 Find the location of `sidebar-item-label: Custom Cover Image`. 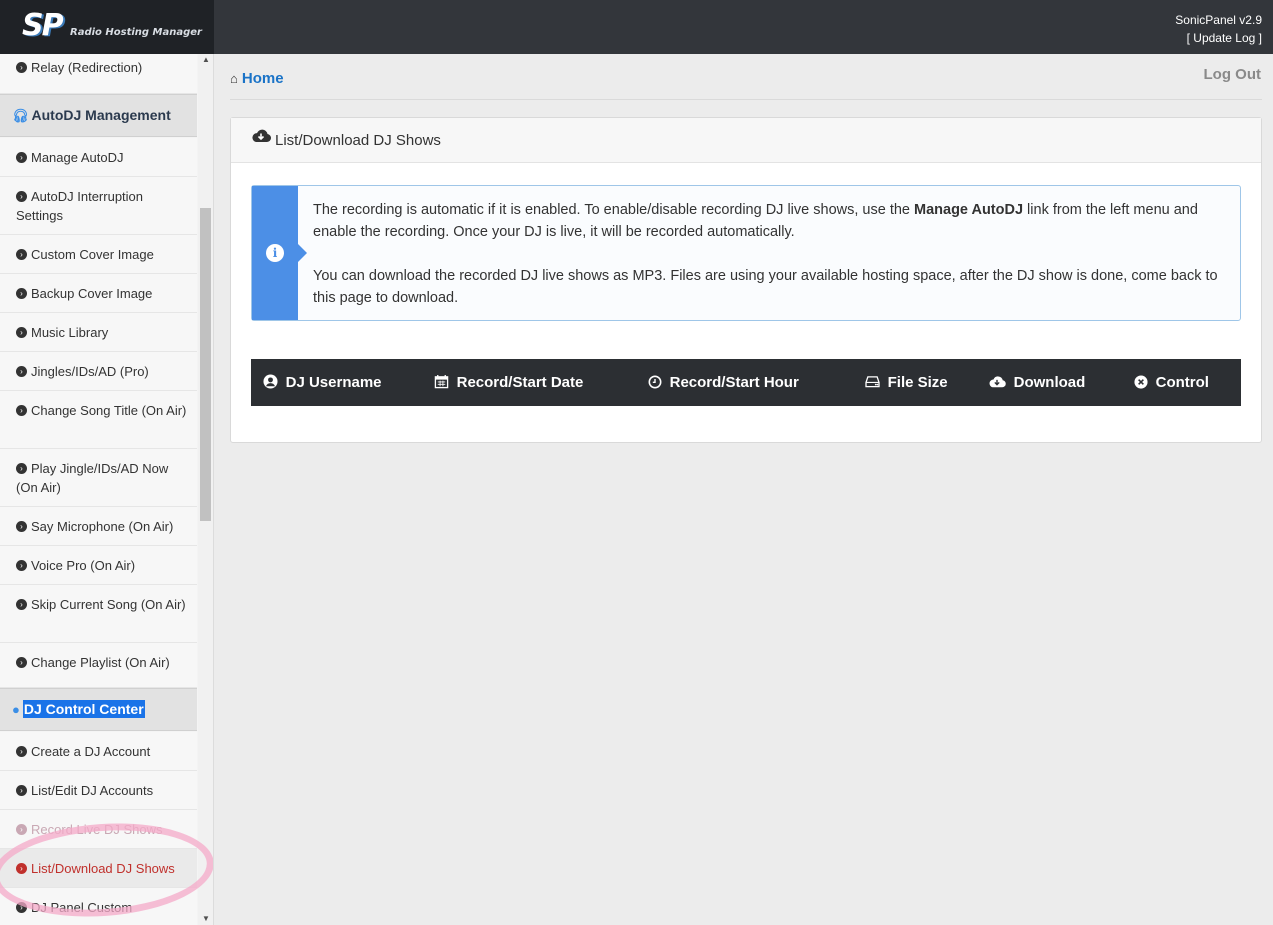

sidebar-item-label: Custom Cover Image is located at coordinates (92, 254).